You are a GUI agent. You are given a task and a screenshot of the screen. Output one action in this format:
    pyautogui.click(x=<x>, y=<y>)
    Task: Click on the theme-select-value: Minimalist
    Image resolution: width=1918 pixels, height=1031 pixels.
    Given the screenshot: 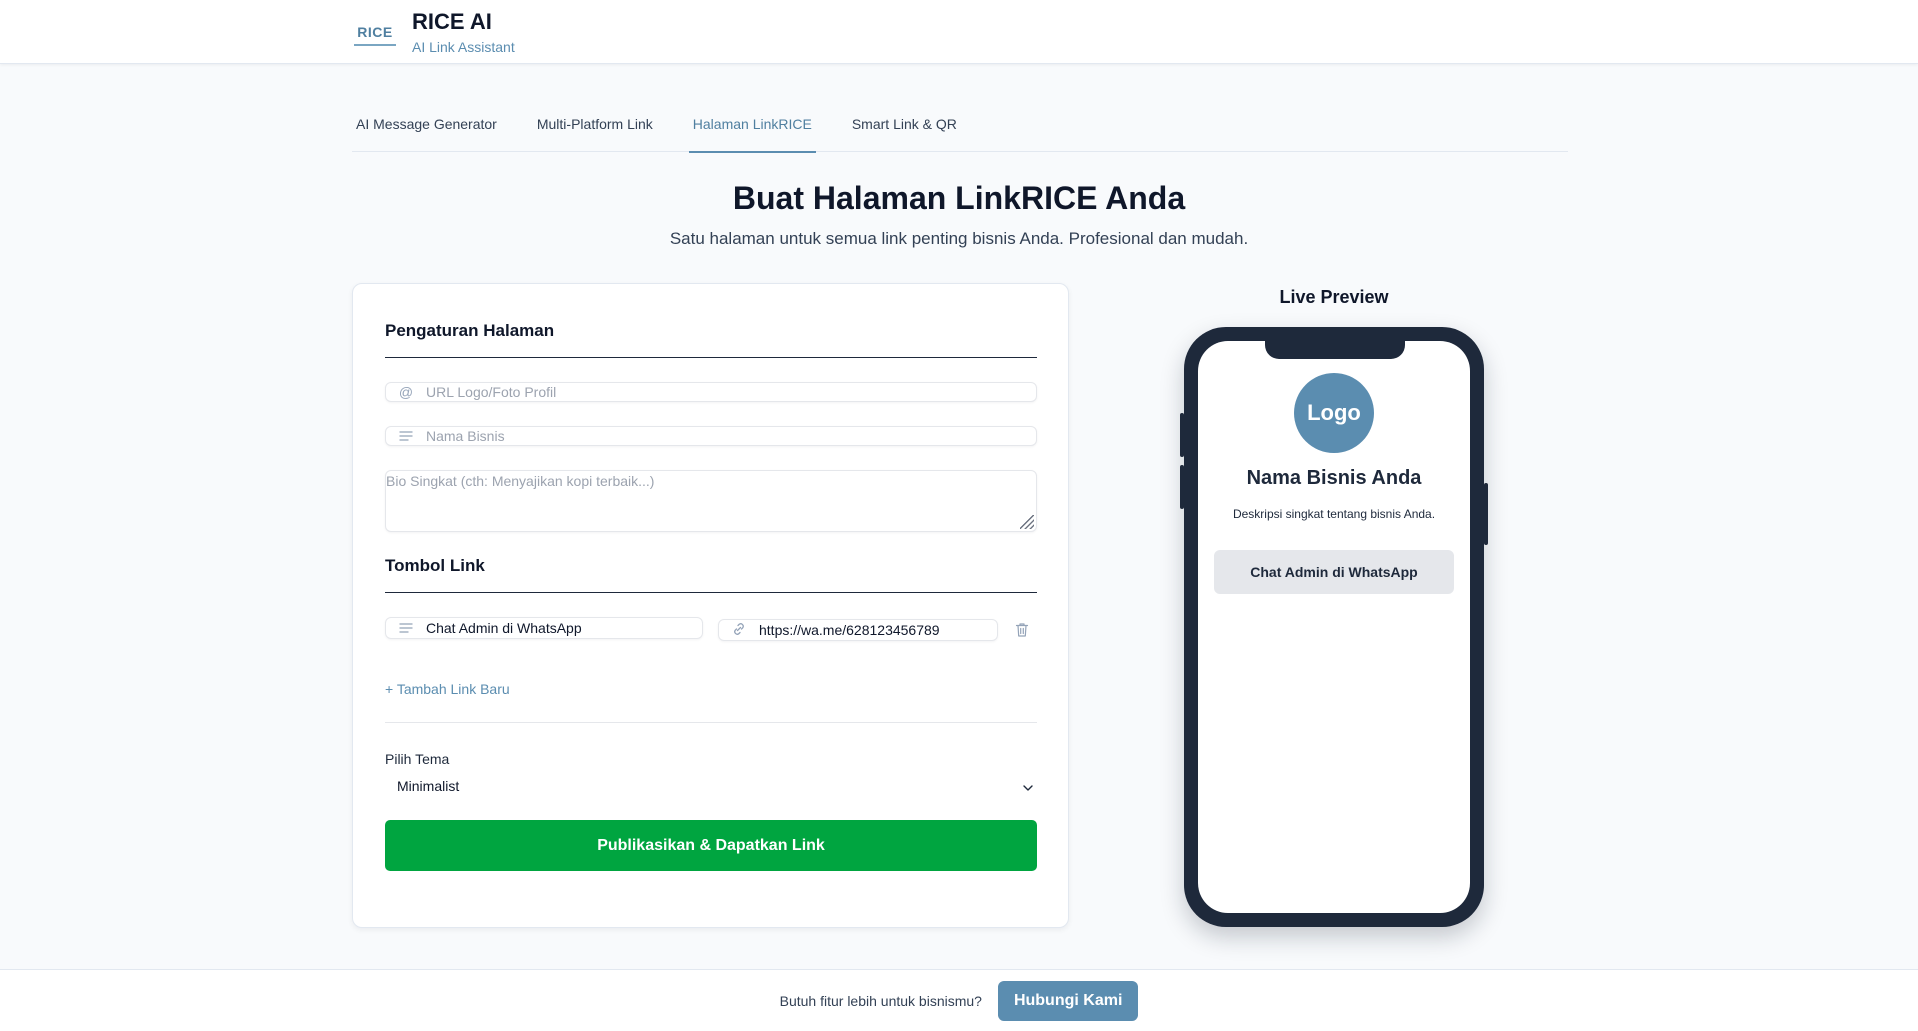 What is the action you would take?
    pyautogui.click(x=428, y=786)
    